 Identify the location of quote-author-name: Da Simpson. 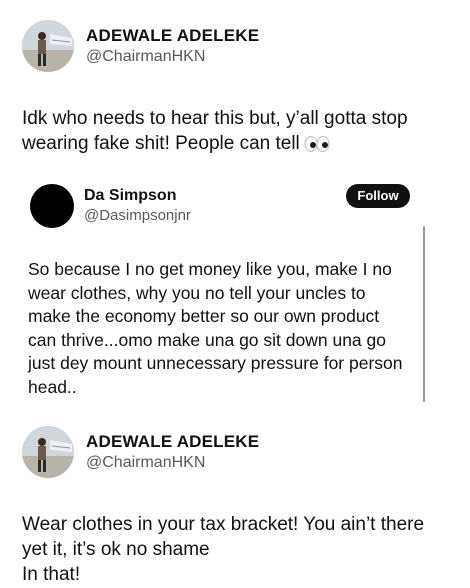
(130, 196).